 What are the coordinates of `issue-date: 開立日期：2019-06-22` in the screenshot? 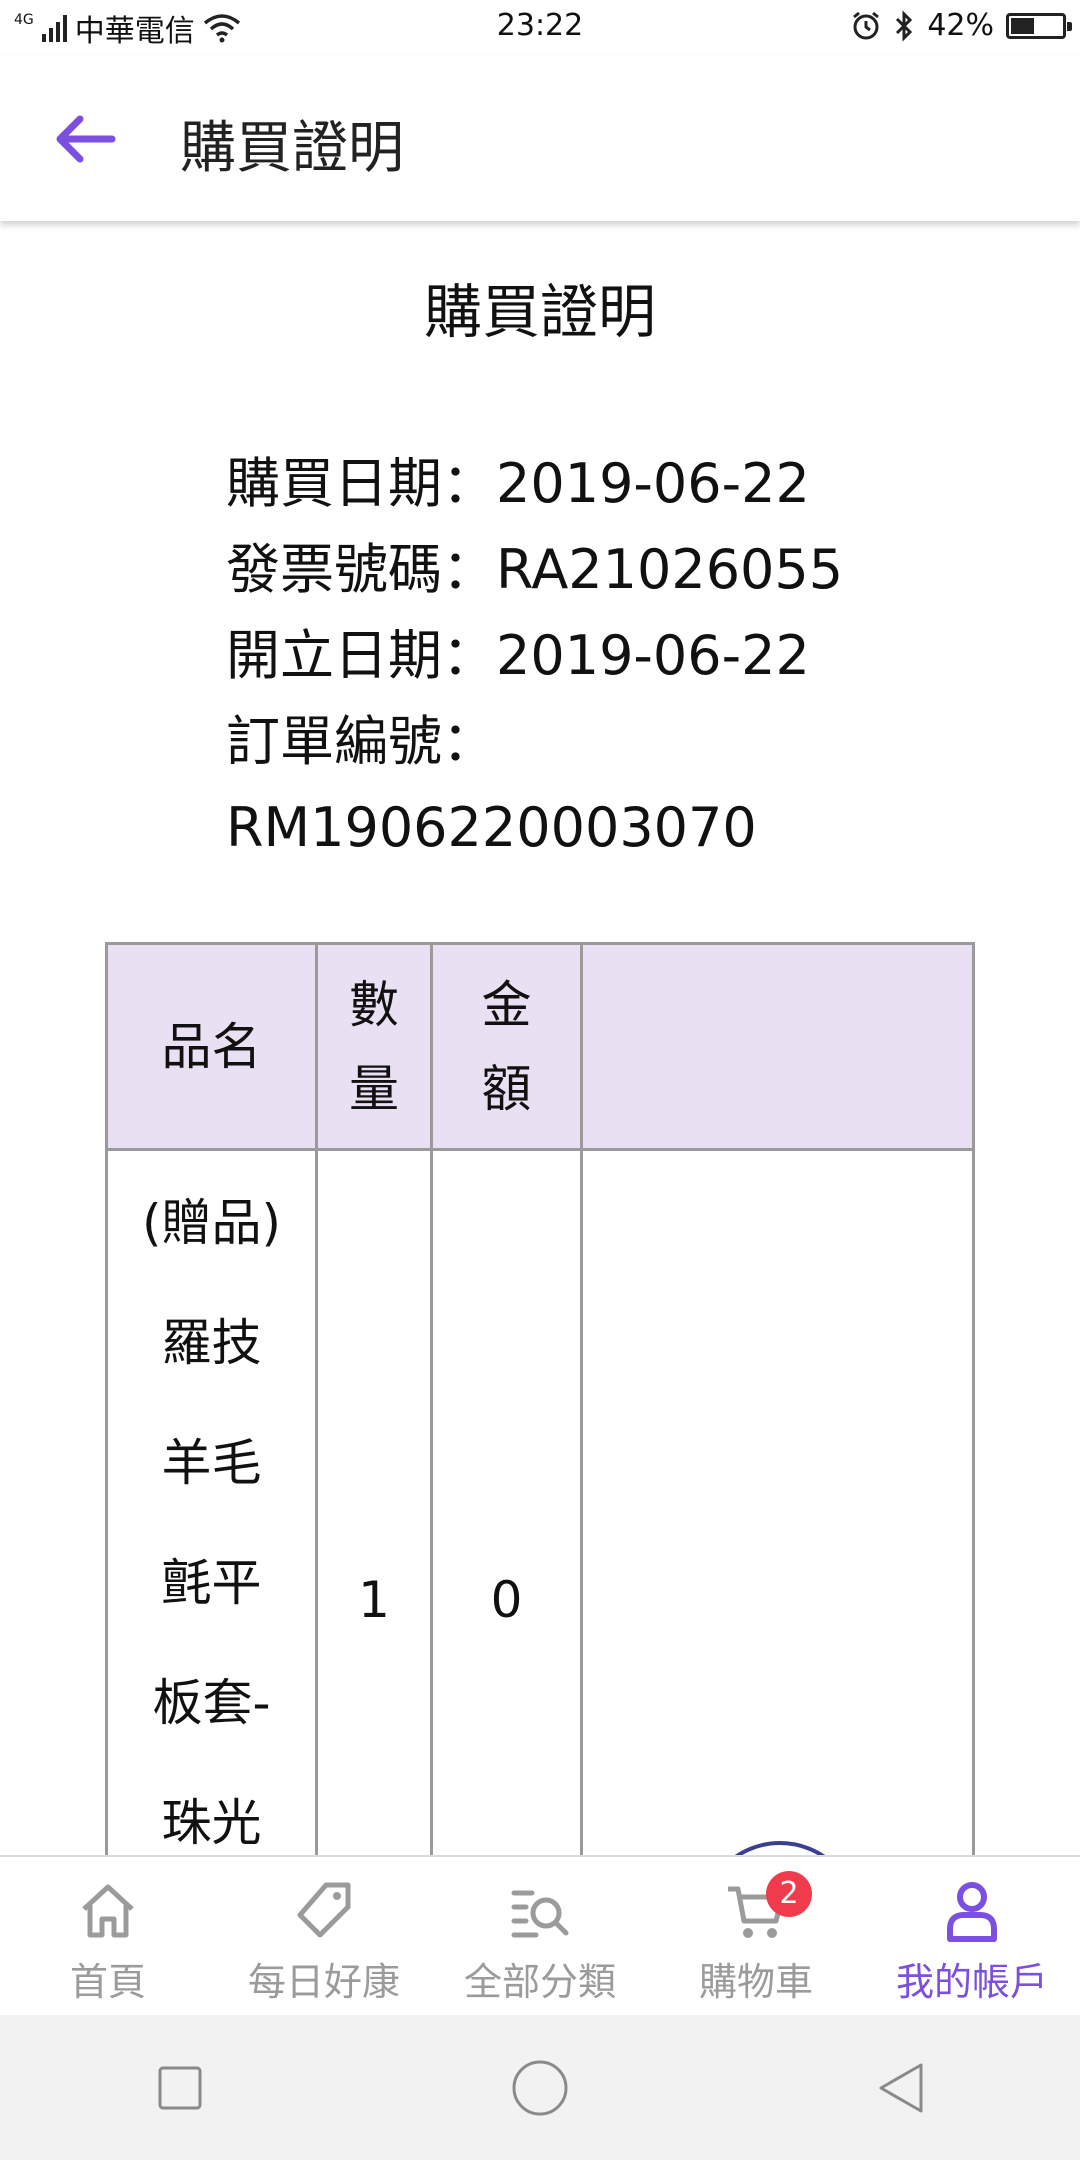 It's located at (518, 655).